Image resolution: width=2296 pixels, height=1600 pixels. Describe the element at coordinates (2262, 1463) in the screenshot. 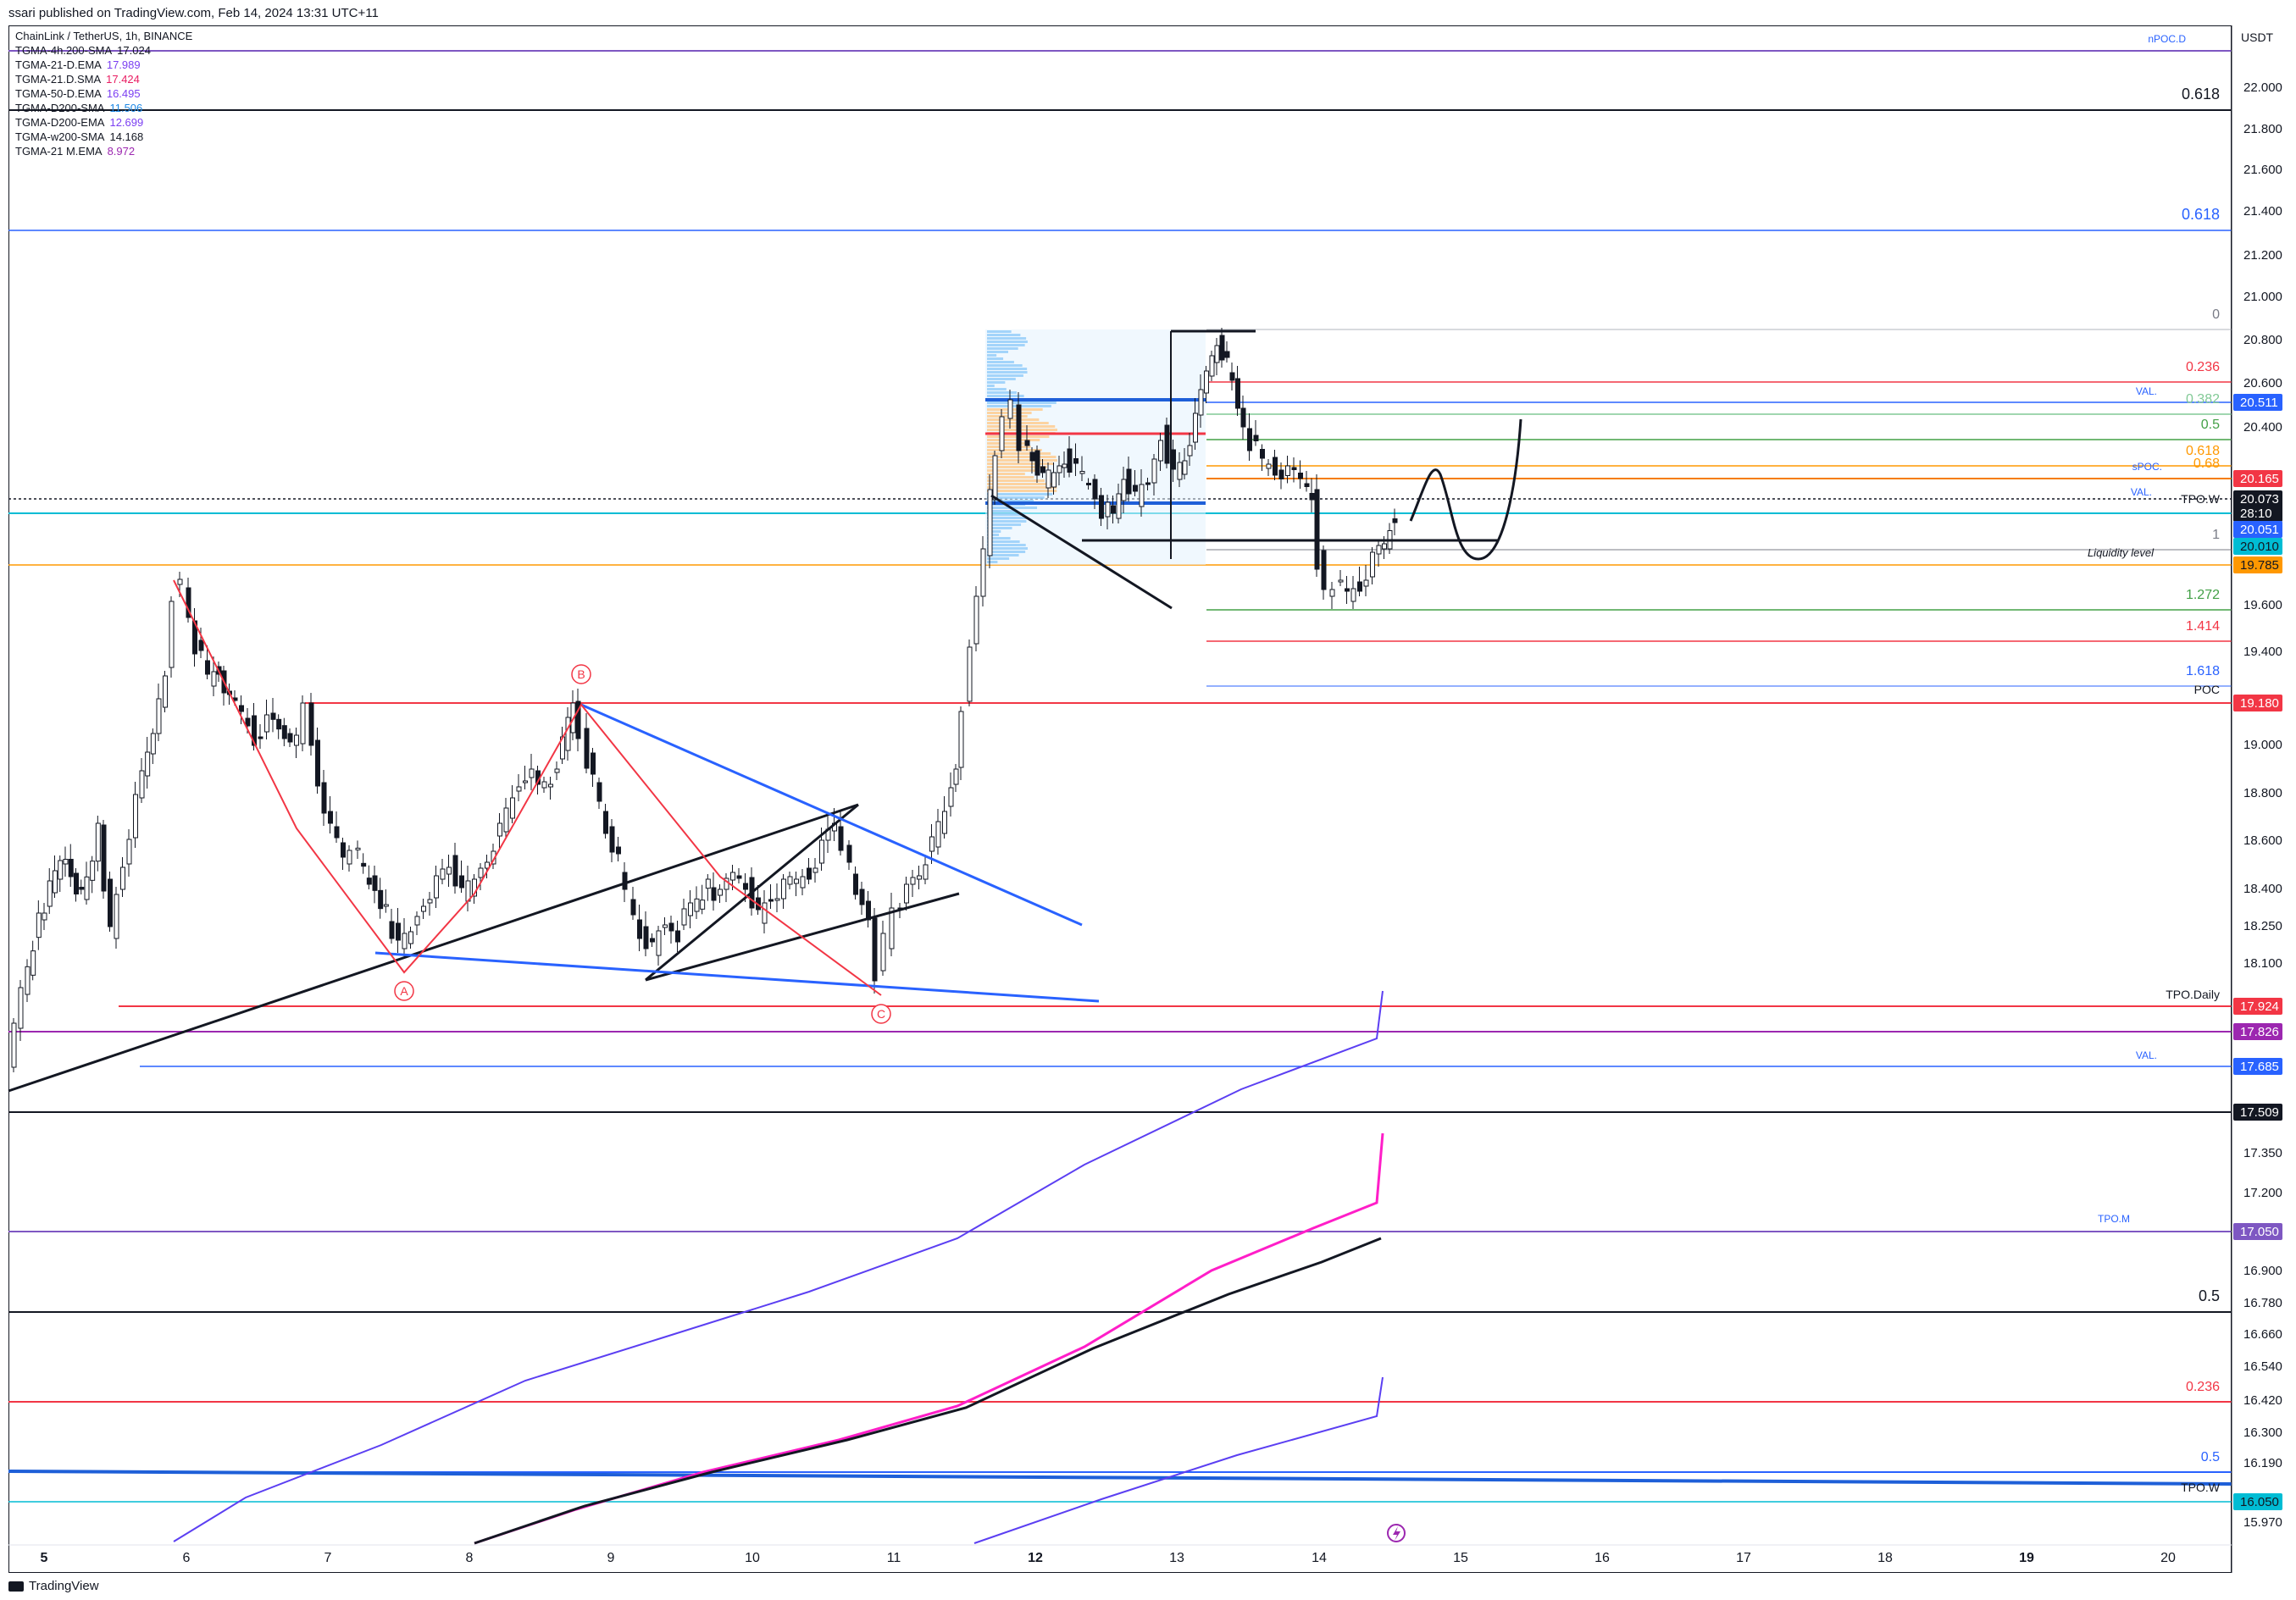

I see `price-tick-label: 16.190` at that location.